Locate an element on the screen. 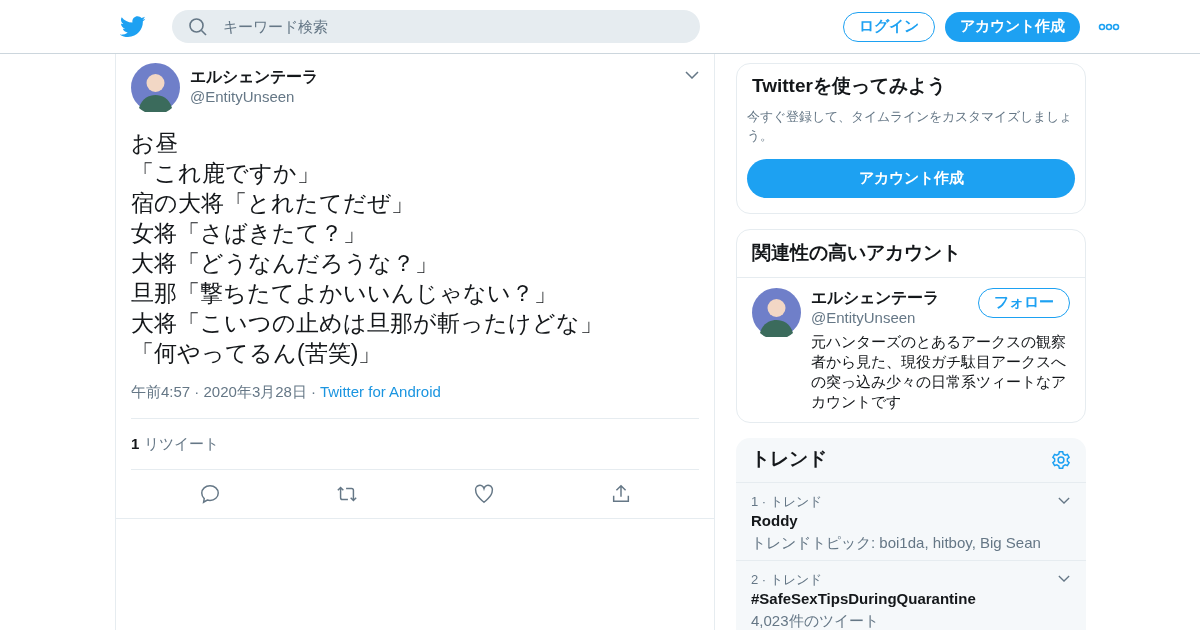  retweet-count: 1 リツイート is located at coordinates (415, 444).